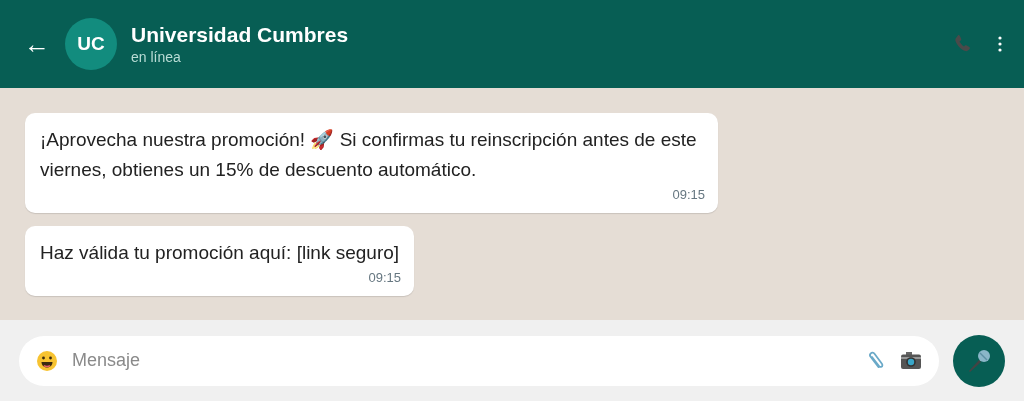  Describe the element at coordinates (220, 253) in the screenshot. I see `message-text: Haz válida tu promoción aquí: [link seguro]` at that location.